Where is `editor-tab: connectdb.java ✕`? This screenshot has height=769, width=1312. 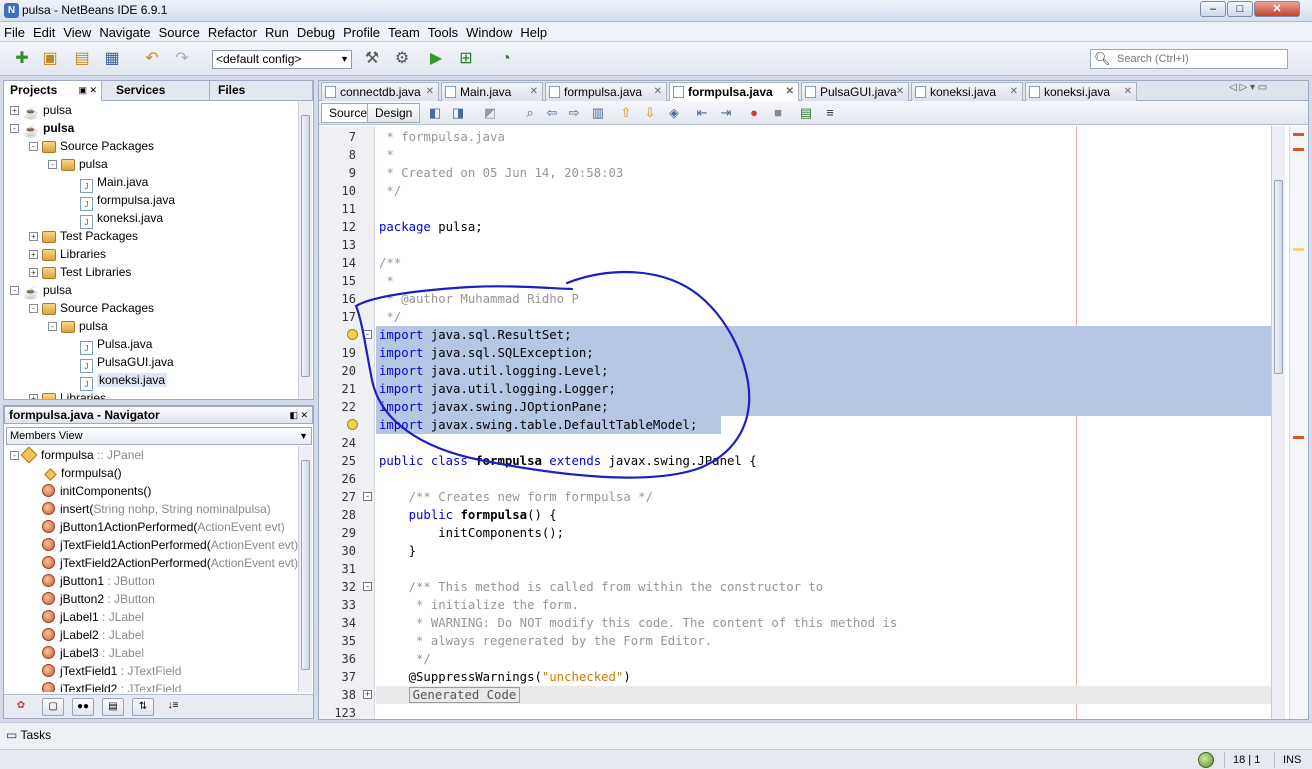 editor-tab: connectdb.java ✕ is located at coordinates (380, 91).